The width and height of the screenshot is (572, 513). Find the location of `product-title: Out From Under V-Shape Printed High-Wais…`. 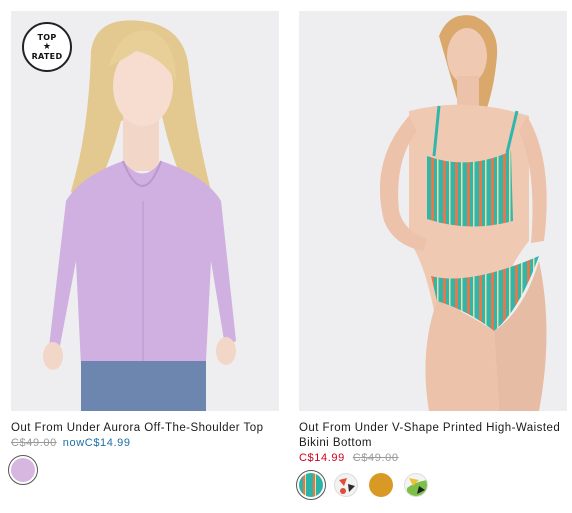

product-title: Out From Under V-Shape Printed High-Wais… is located at coordinates (433, 436).